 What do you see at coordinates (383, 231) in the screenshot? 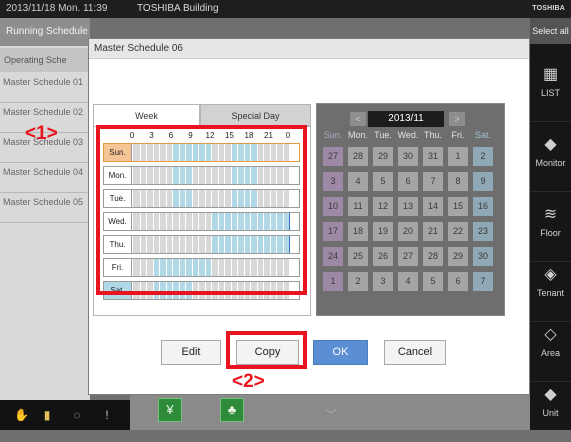
I see `calendar-day: 19` at bounding box center [383, 231].